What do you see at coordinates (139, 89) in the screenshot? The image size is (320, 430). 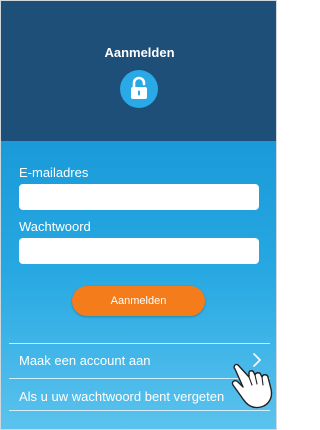 I see `unlock-icon` at bounding box center [139, 89].